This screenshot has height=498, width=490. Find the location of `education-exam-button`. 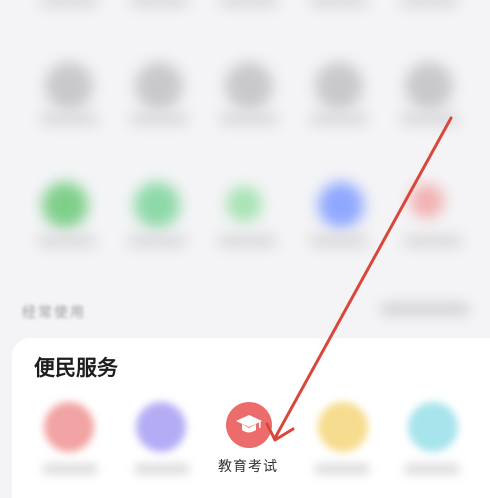

education-exam-button is located at coordinates (249, 425).